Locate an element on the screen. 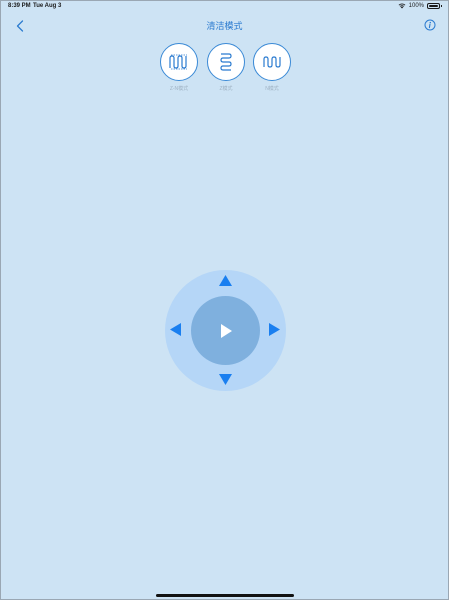 This screenshot has height=600, width=449. nav-bar: 清洁模式 is located at coordinates (224, 26).